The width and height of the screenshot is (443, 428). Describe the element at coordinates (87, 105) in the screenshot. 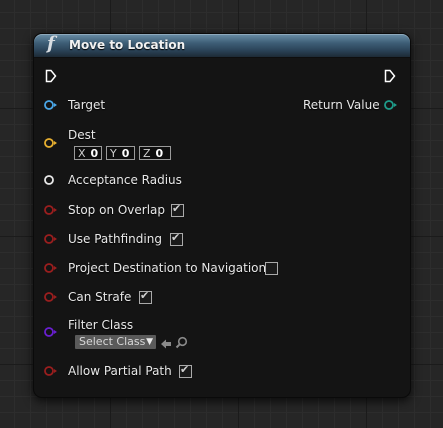

I see `target-label: Target` at that location.